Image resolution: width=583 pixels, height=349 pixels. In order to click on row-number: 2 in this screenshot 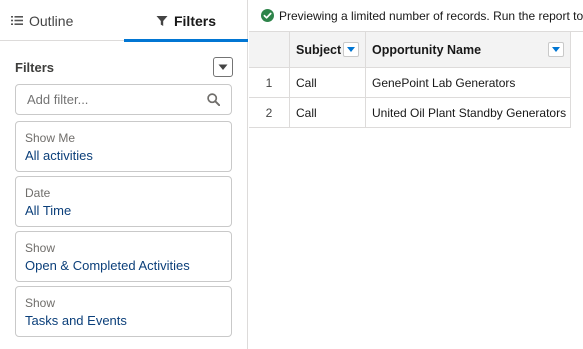, I will do `click(269, 112)`.